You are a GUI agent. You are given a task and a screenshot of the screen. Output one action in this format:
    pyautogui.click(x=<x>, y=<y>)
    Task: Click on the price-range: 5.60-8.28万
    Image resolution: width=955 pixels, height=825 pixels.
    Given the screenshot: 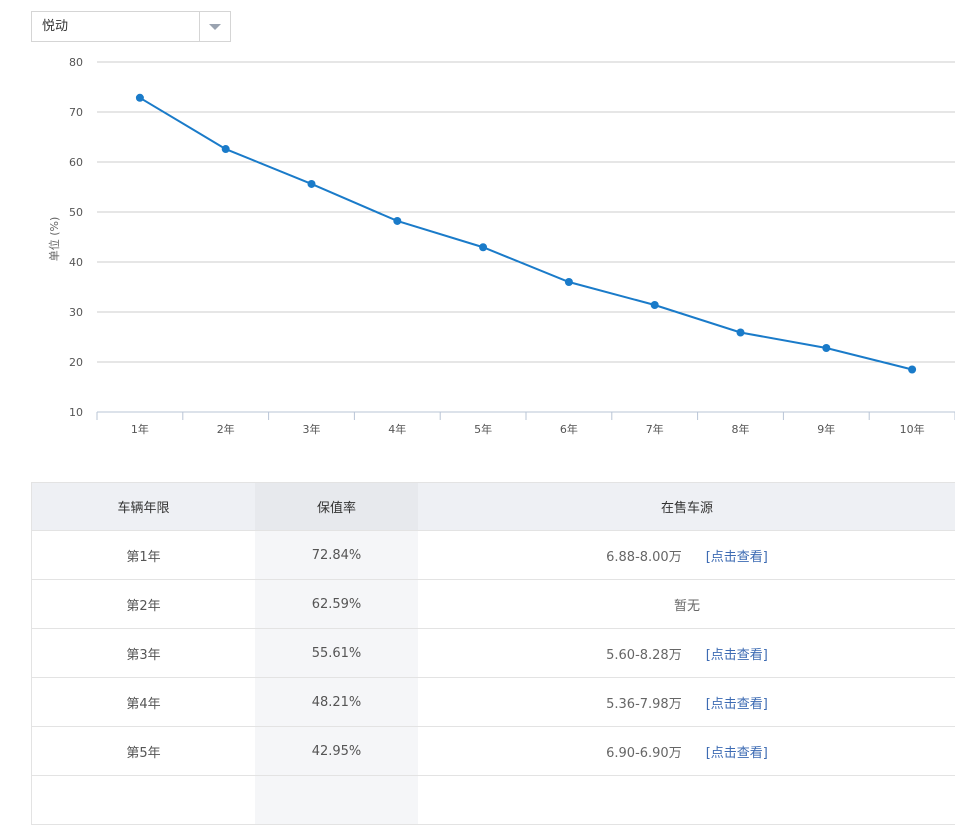 What is the action you would take?
    pyautogui.click(x=644, y=655)
    